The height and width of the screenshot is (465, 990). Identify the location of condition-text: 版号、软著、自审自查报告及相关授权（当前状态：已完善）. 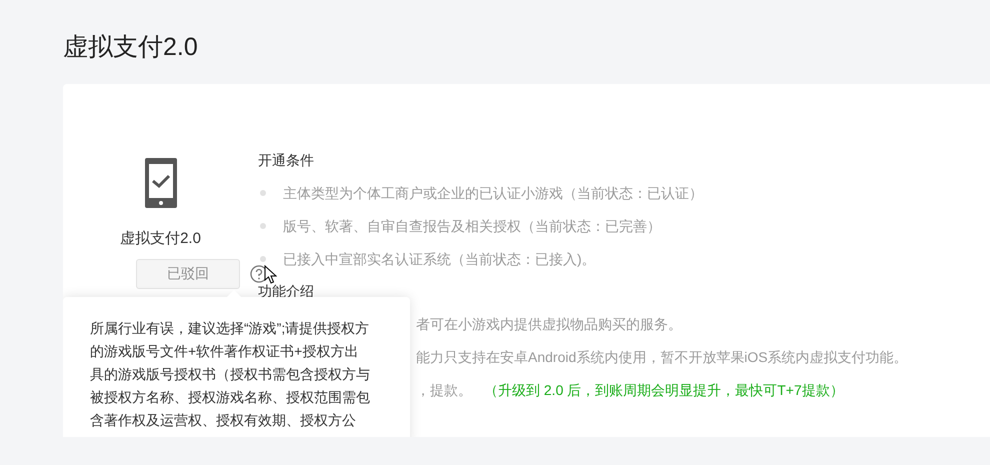
(472, 226).